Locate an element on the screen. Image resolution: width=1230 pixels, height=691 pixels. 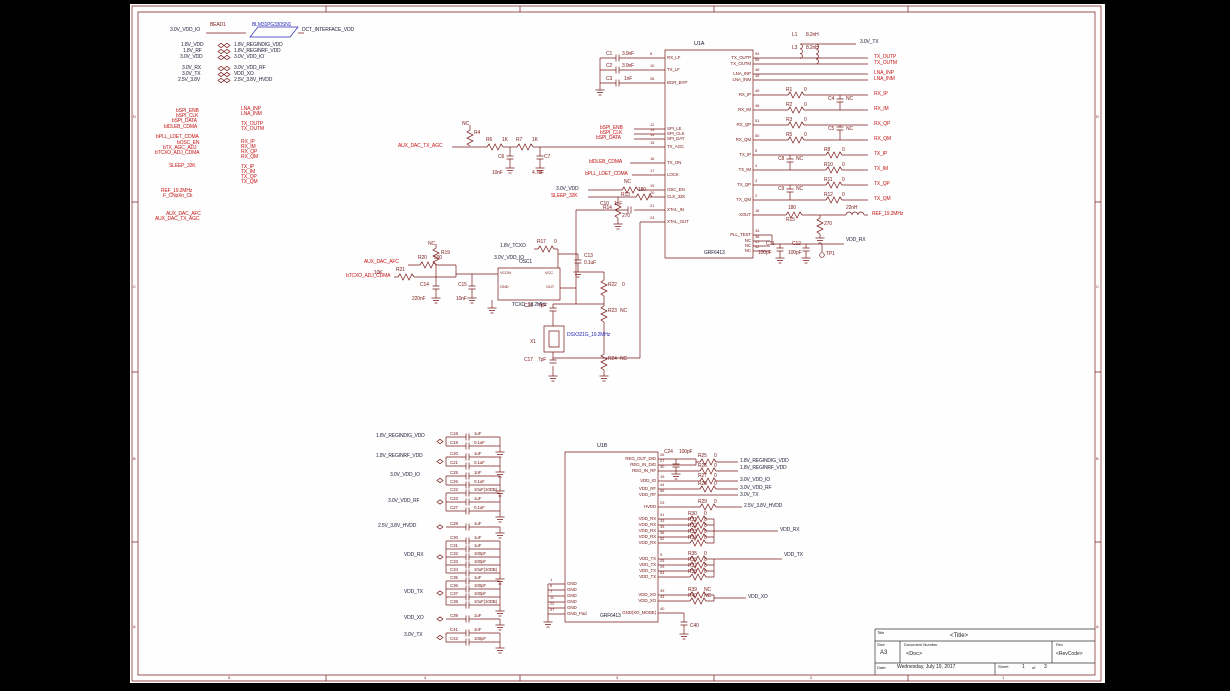
of-label: of is located at coordinates (1034, 667).